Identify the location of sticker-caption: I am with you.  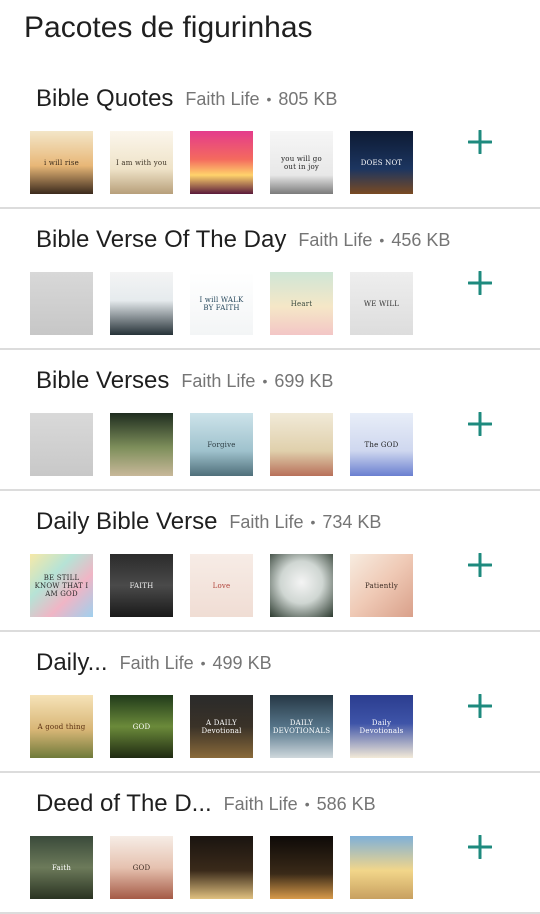
(141, 162).